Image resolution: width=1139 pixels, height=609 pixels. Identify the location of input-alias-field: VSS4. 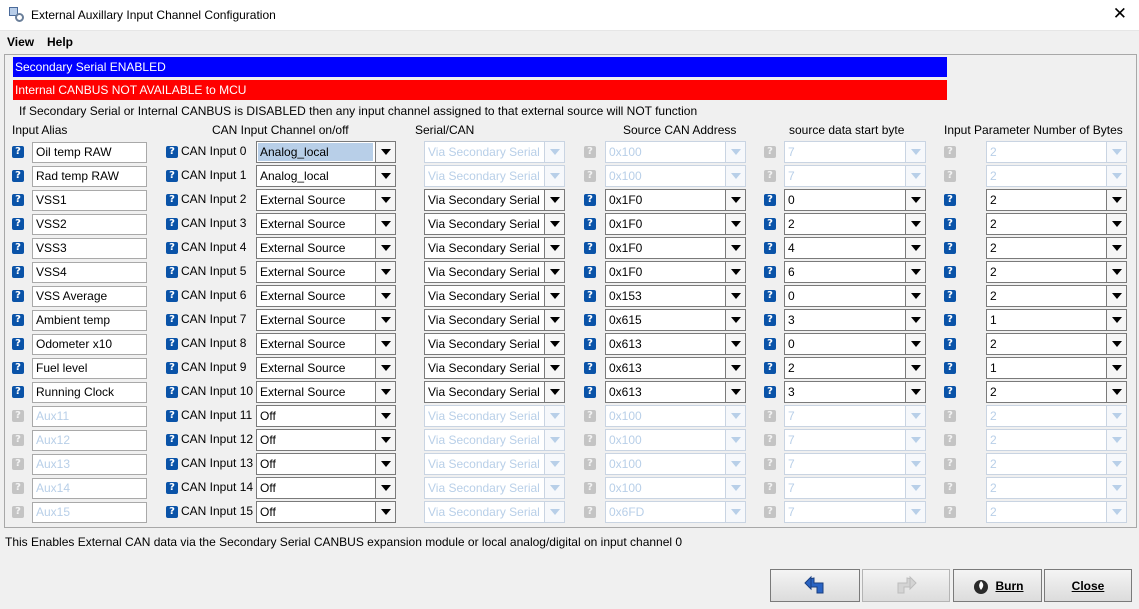
(89, 272).